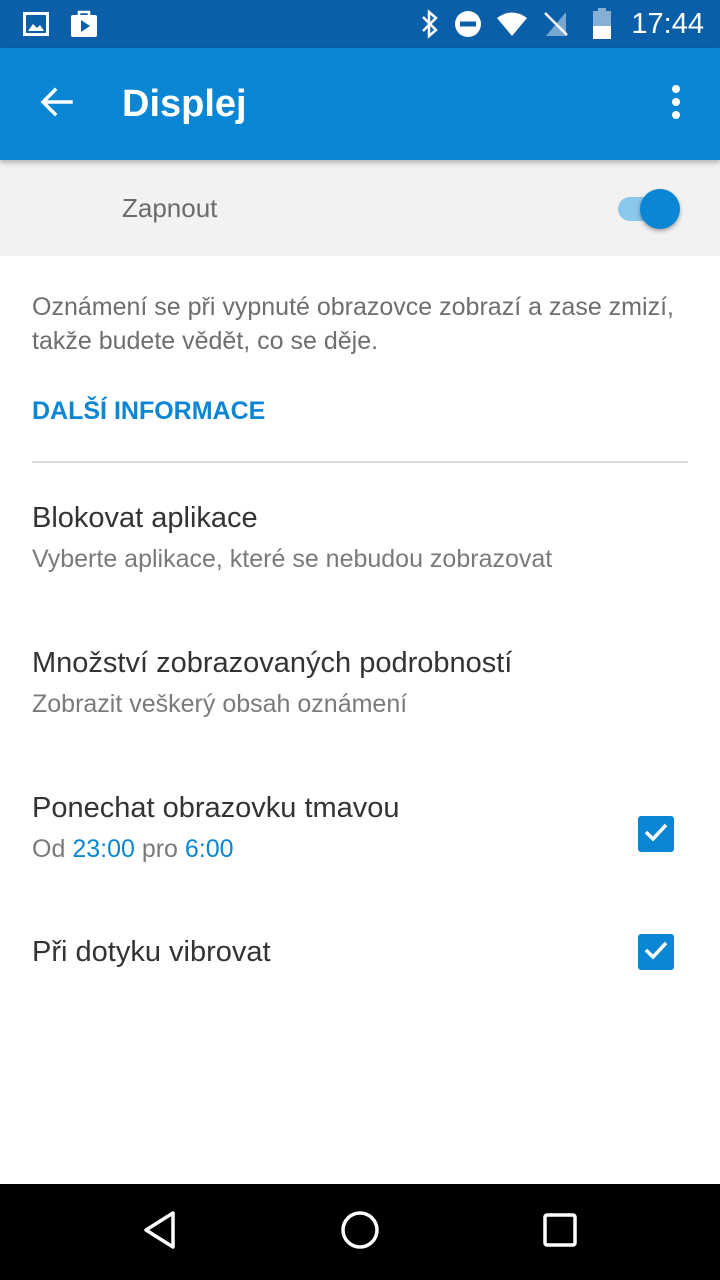  Describe the element at coordinates (360, 462) in the screenshot. I see `divider` at that location.